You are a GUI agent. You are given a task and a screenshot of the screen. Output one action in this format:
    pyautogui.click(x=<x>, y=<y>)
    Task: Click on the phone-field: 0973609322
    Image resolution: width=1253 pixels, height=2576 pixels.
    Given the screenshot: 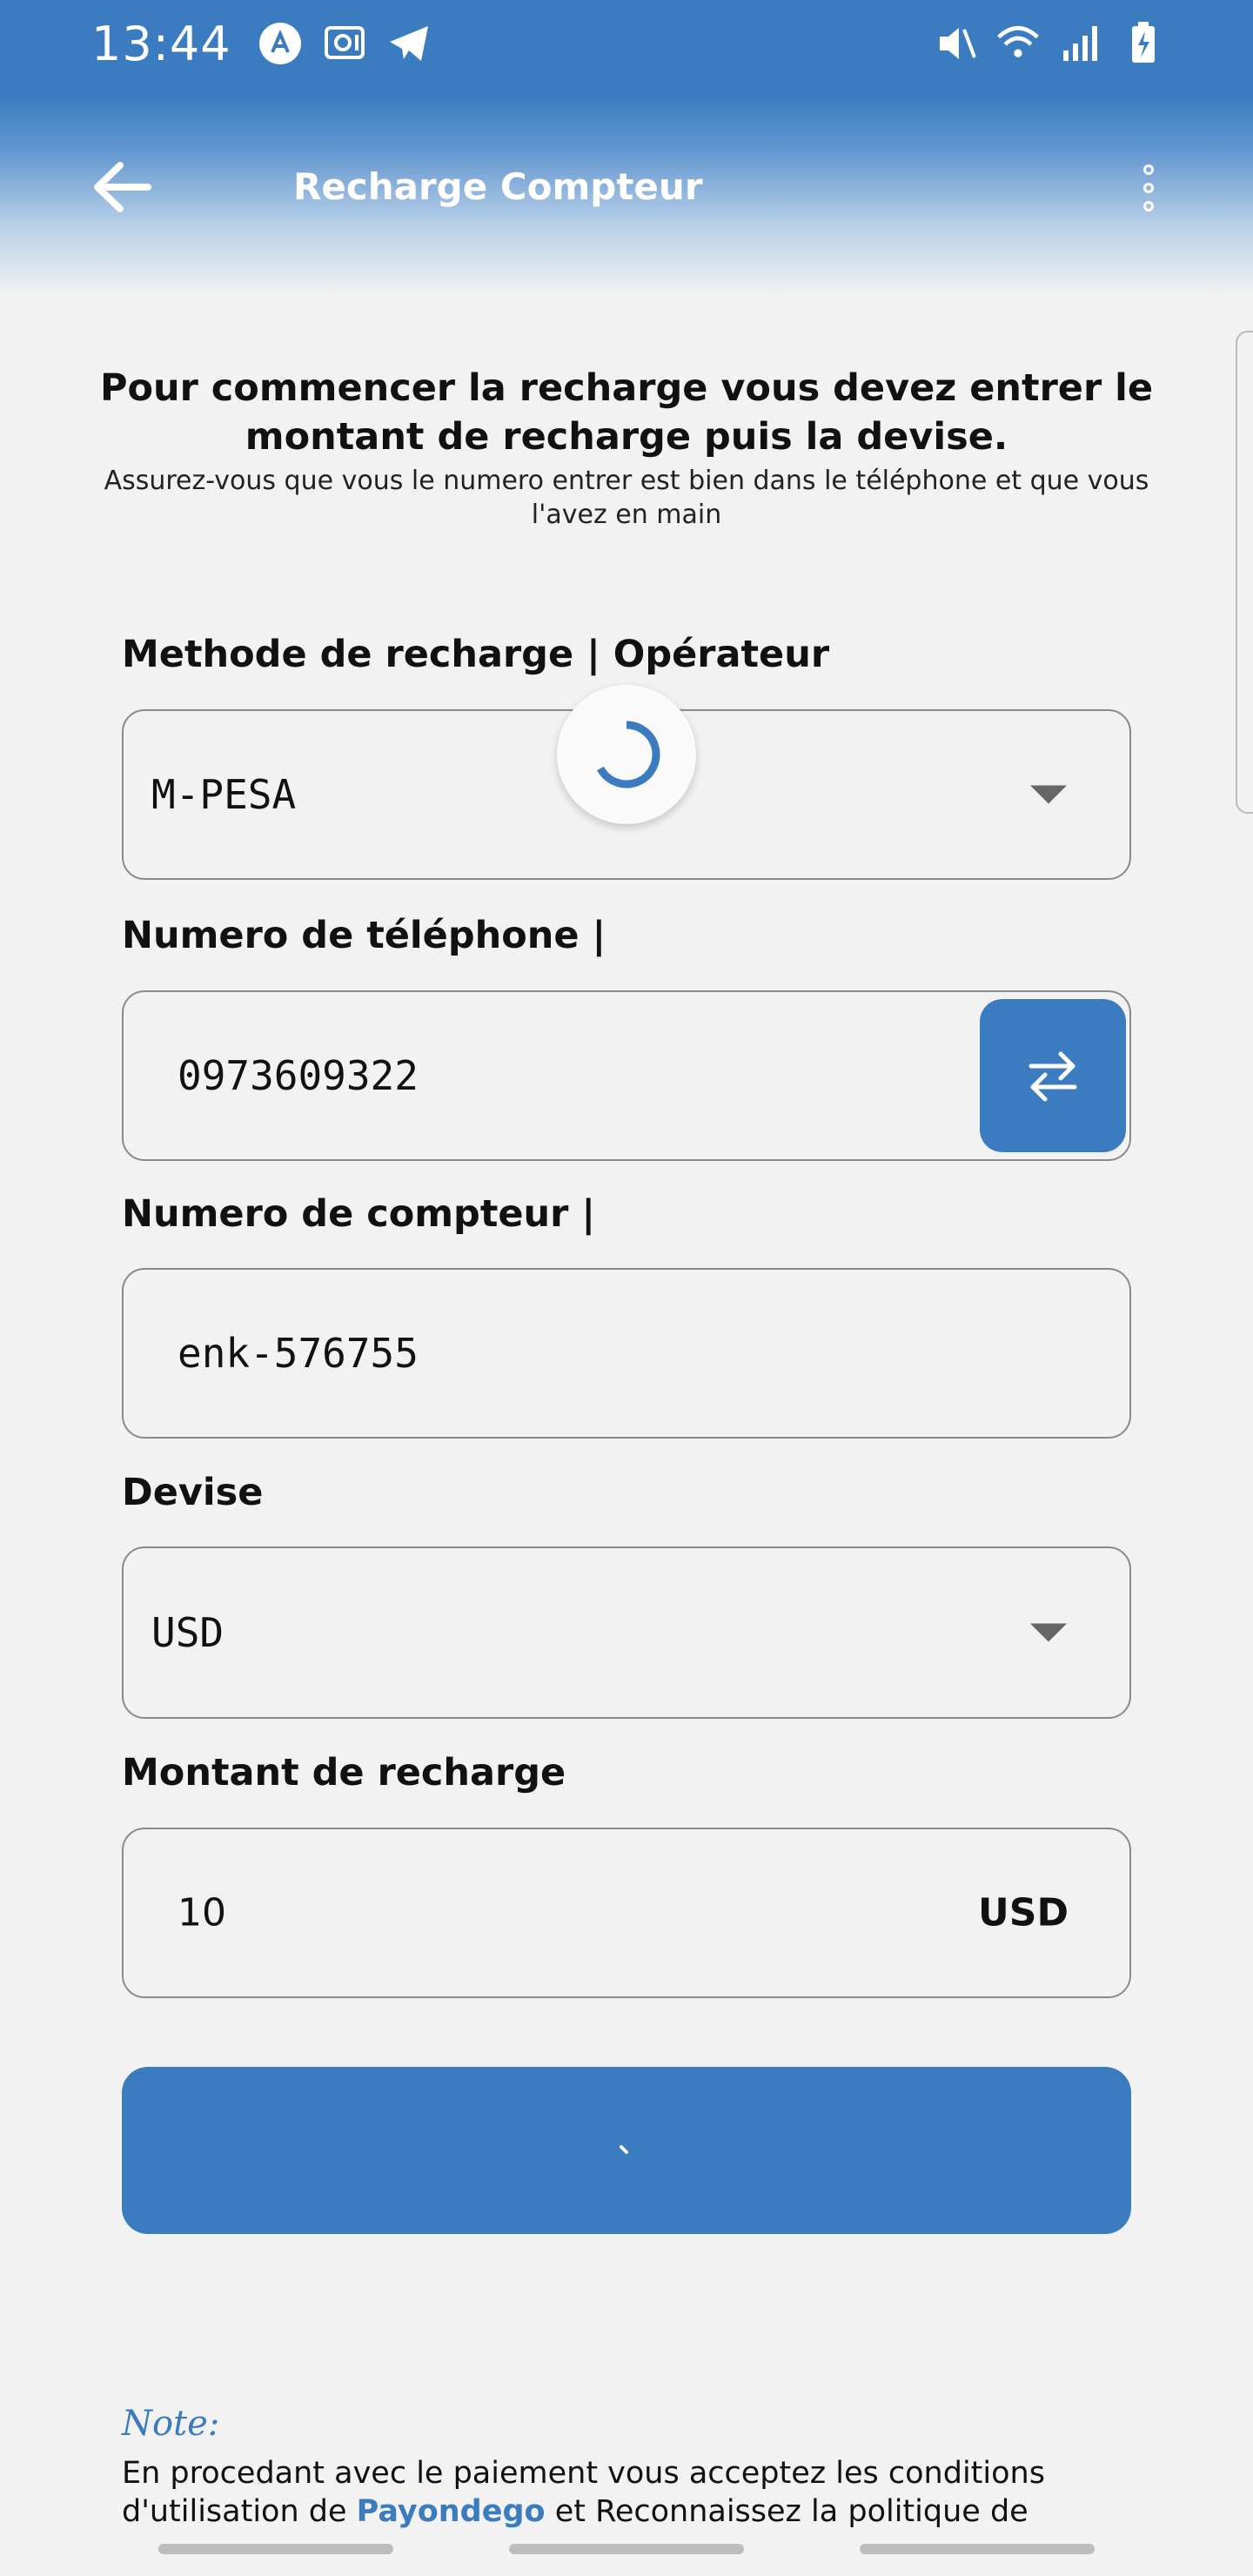 What is the action you would take?
    pyautogui.click(x=626, y=1076)
    